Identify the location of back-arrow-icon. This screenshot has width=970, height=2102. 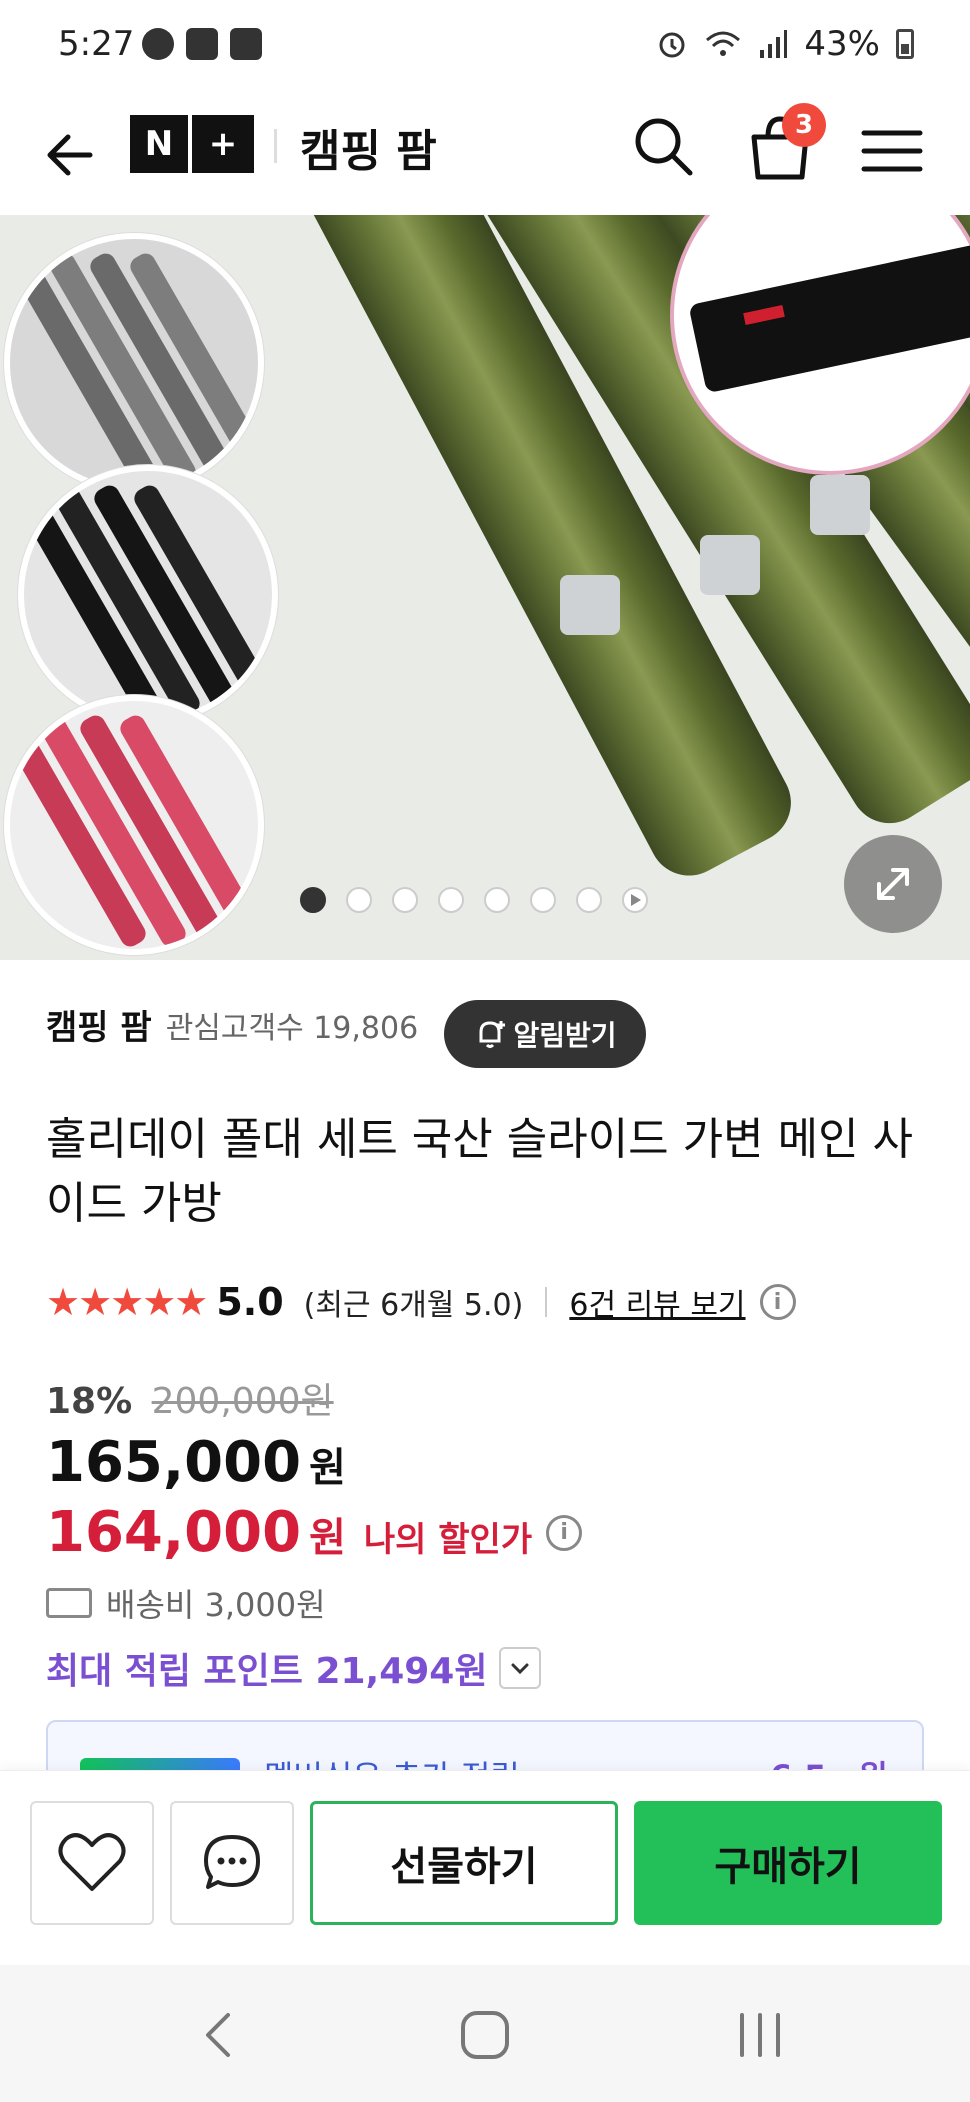
(70, 155).